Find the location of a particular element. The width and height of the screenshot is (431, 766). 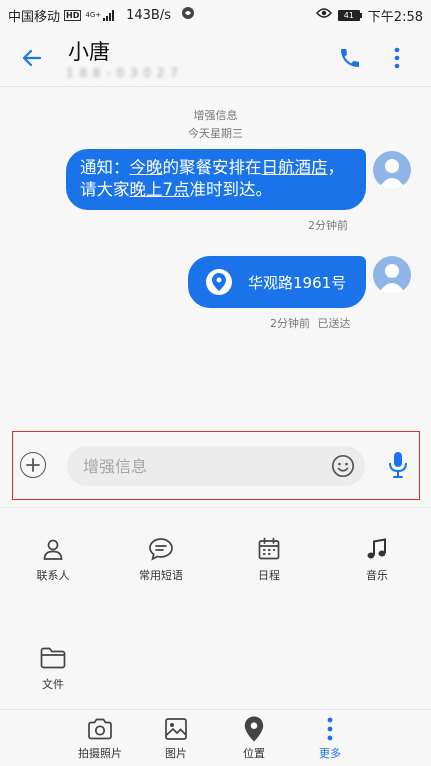

tab-label: 拍摄照片 is located at coordinates (100, 753).